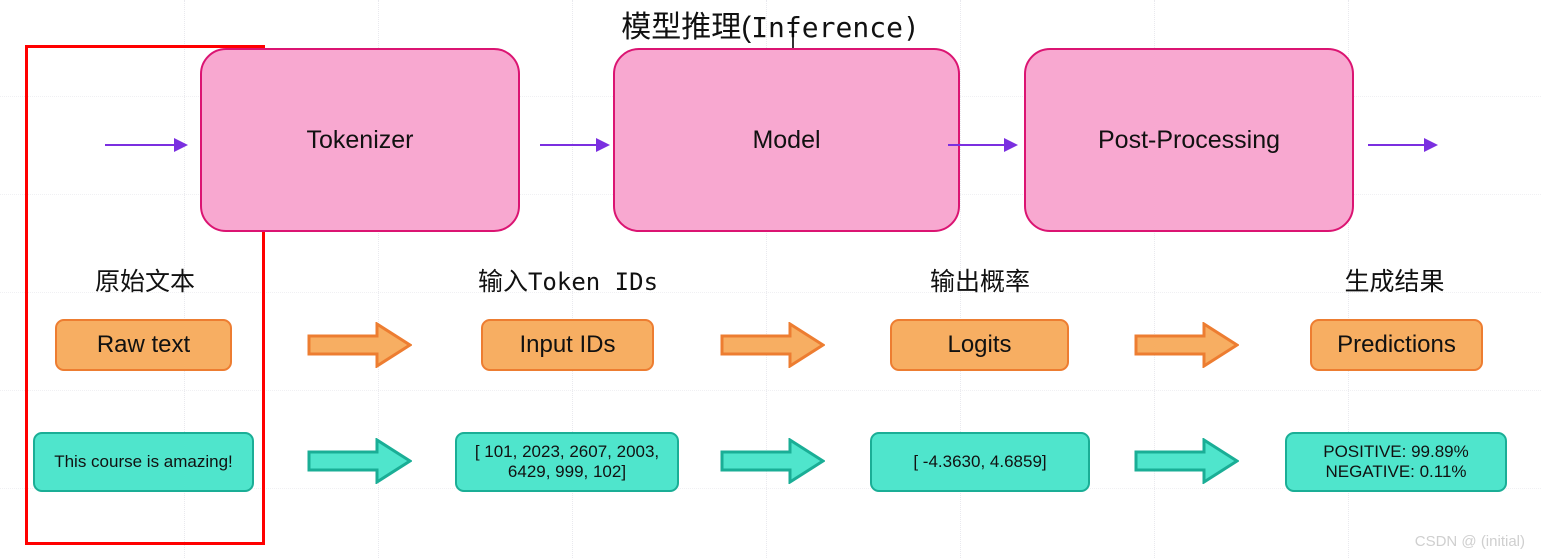 The width and height of the screenshot is (1541, 558). I want to click on pill-logits: Logits, so click(979, 345).